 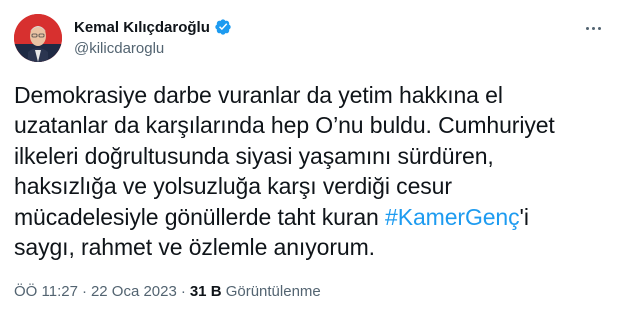 I want to click on tweet-date: 22 Oca 2023, so click(x=134, y=291).